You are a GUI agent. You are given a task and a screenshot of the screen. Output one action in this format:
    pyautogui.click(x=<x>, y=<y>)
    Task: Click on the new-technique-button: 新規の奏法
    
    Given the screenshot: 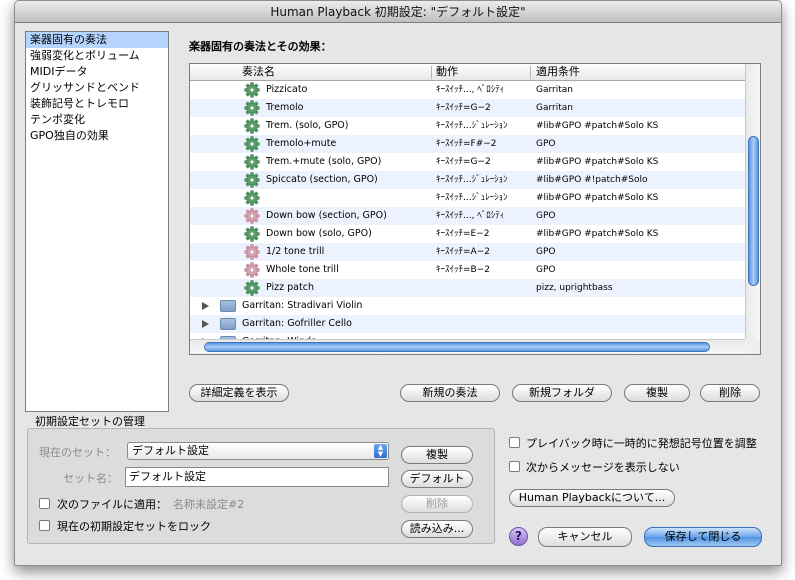 What is the action you would take?
    pyautogui.click(x=450, y=393)
    